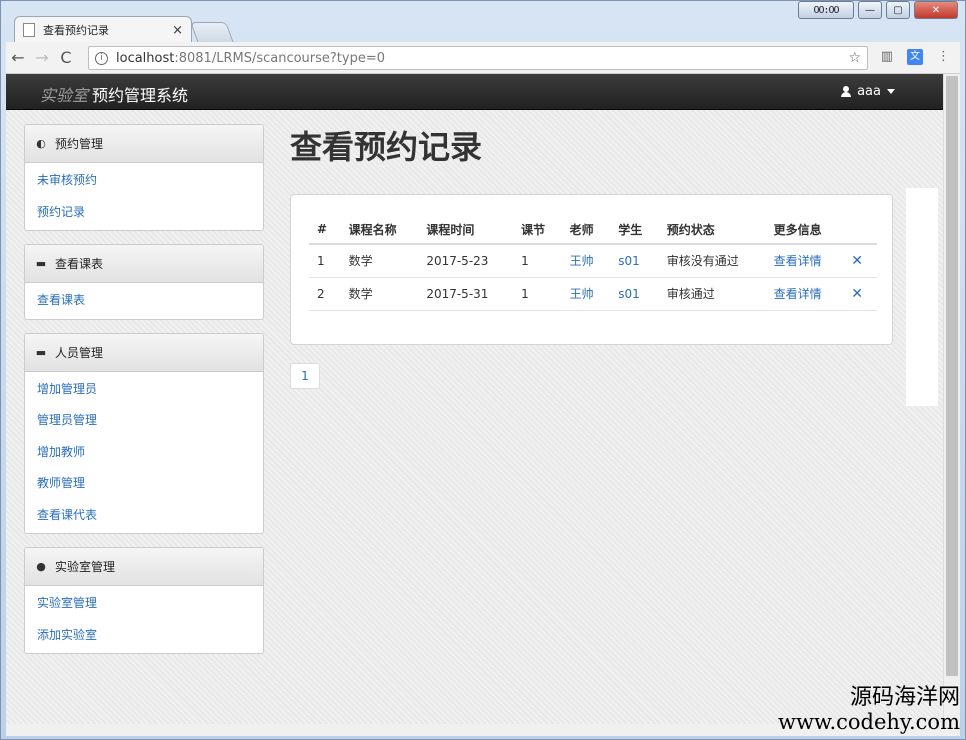  Describe the element at coordinates (887, 57) in the screenshot. I see `extension-icon: ▥` at that location.